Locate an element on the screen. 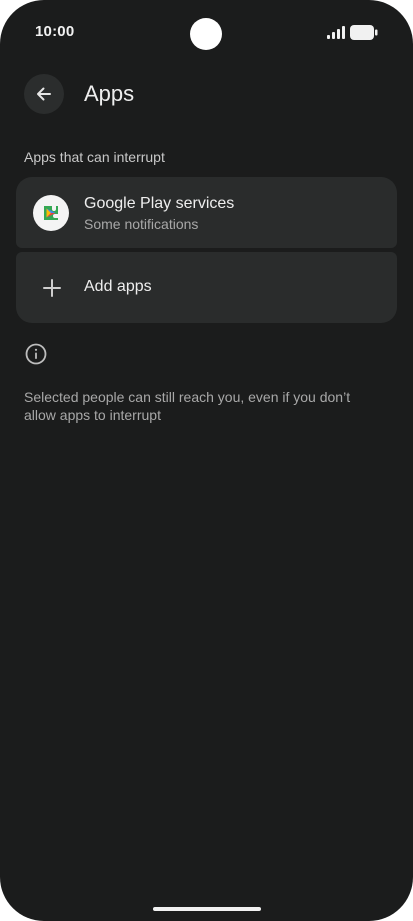 This screenshot has height=921, width=413. status-time: 10:00 is located at coordinates (55, 31).